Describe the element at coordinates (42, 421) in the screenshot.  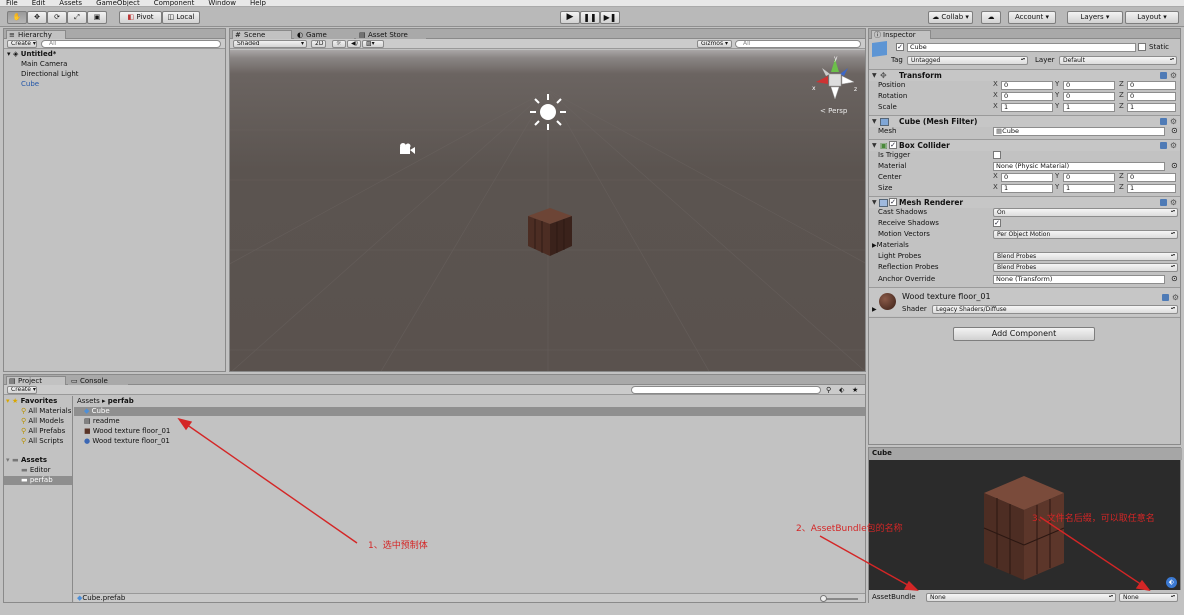
I see `favorite-all-models: ⚲ All Models` at that location.